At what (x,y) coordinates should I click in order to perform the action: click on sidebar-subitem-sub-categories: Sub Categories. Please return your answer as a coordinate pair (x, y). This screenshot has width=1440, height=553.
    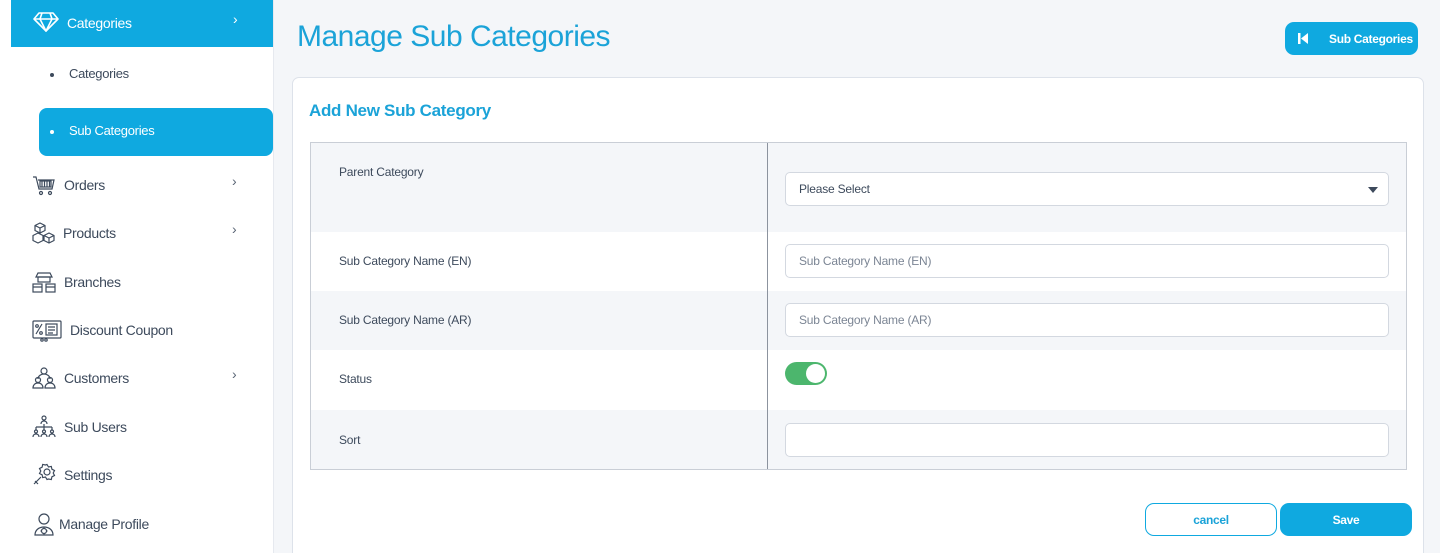
    Looking at the image, I should click on (156, 132).